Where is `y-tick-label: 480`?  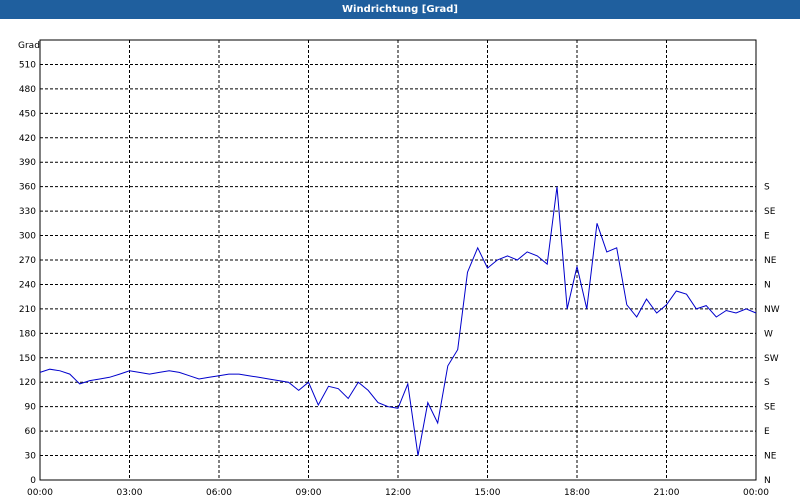
y-tick-label: 480 is located at coordinates (27, 90).